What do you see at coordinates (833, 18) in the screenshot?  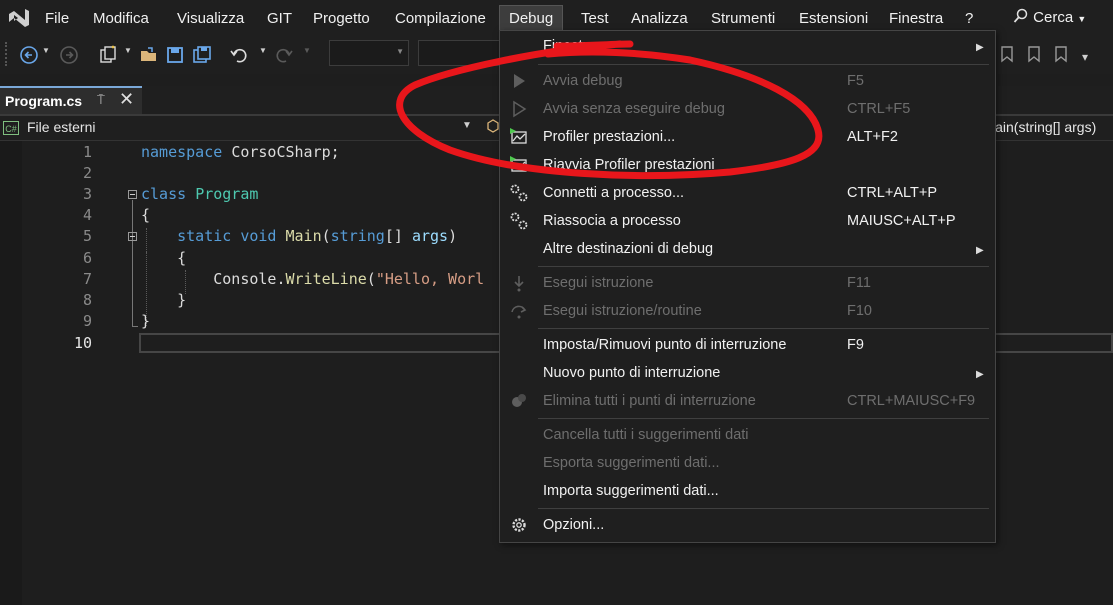 I see `menu-estensioni: Estensioni` at bounding box center [833, 18].